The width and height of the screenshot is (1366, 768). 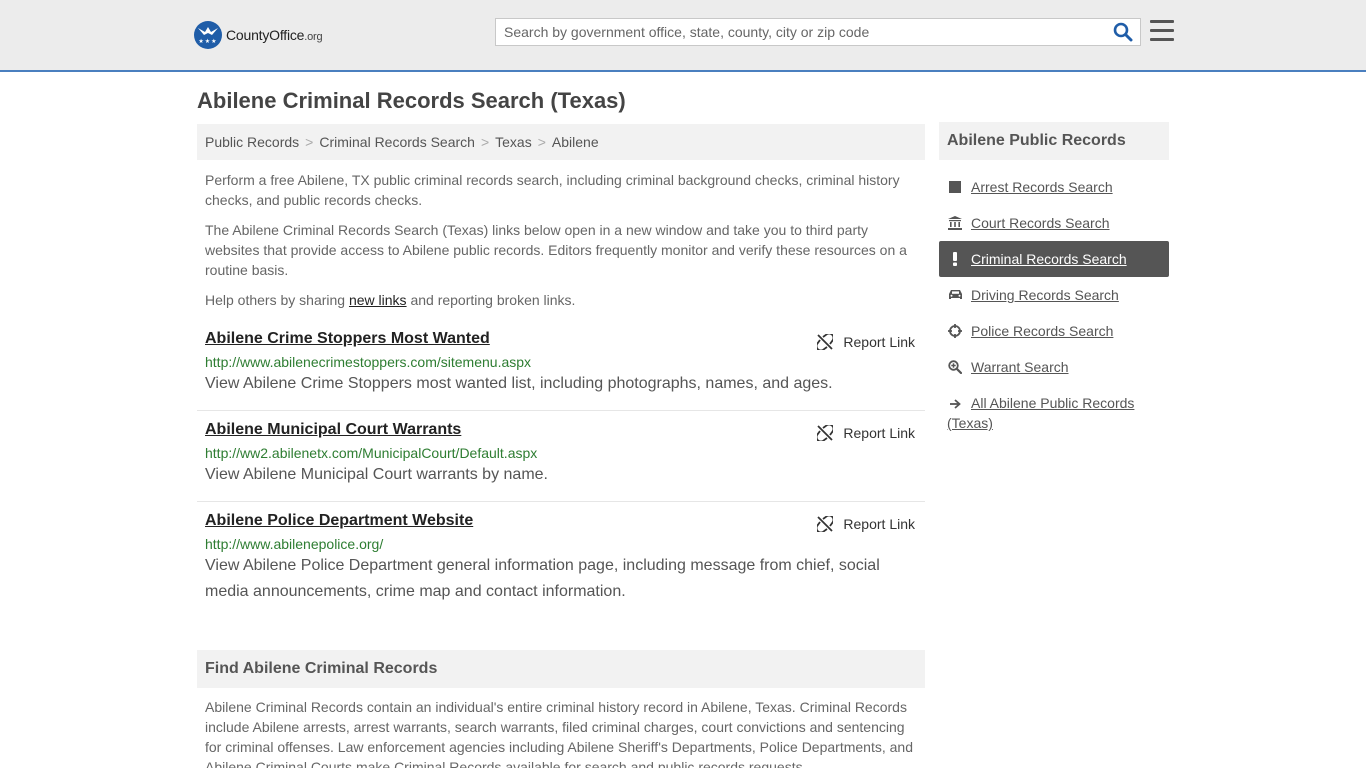 I want to click on breadcrumb-abilene: Abilene, so click(x=575, y=142).